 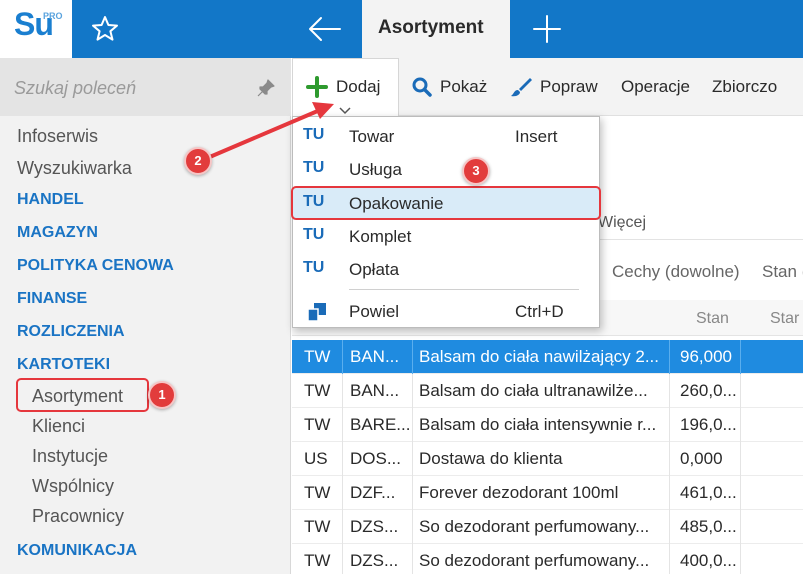 What do you see at coordinates (622, 223) in the screenshot?
I see `tab-wiecej: Więcej` at bounding box center [622, 223].